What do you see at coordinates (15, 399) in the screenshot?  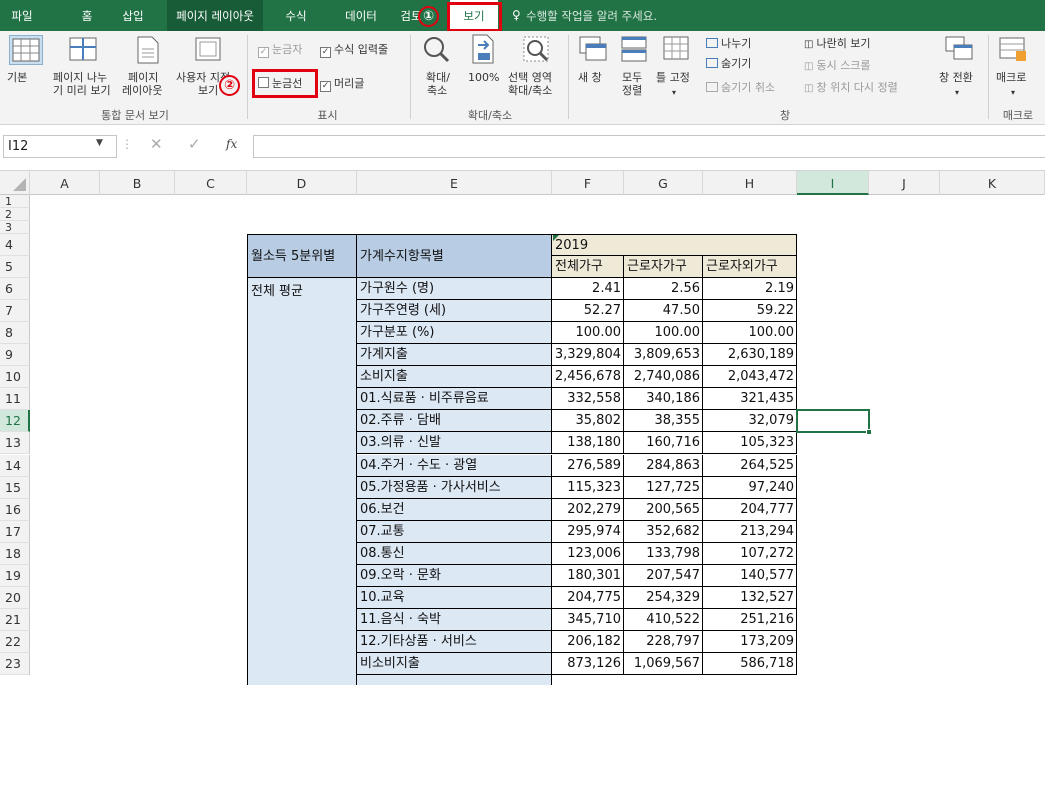 I see `row-header-11: 11` at bounding box center [15, 399].